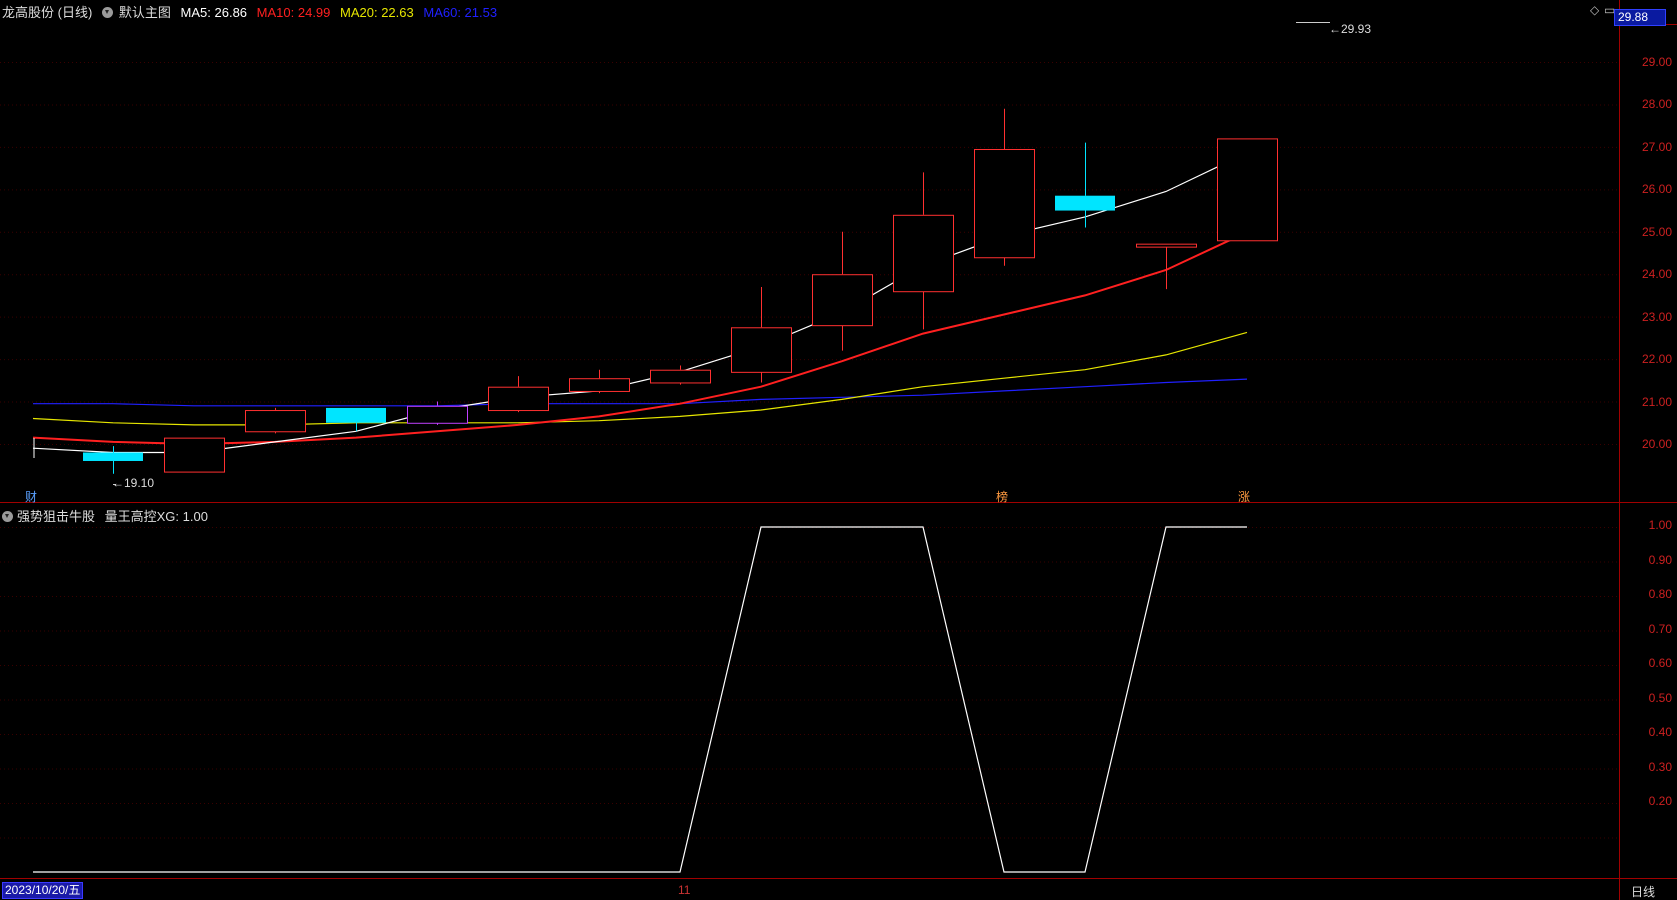 Image resolution: width=1677 pixels, height=900 pixels. What do you see at coordinates (1660, 732) in the screenshot?
I see `indicator-axis-label: 0.40` at bounding box center [1660, 732].